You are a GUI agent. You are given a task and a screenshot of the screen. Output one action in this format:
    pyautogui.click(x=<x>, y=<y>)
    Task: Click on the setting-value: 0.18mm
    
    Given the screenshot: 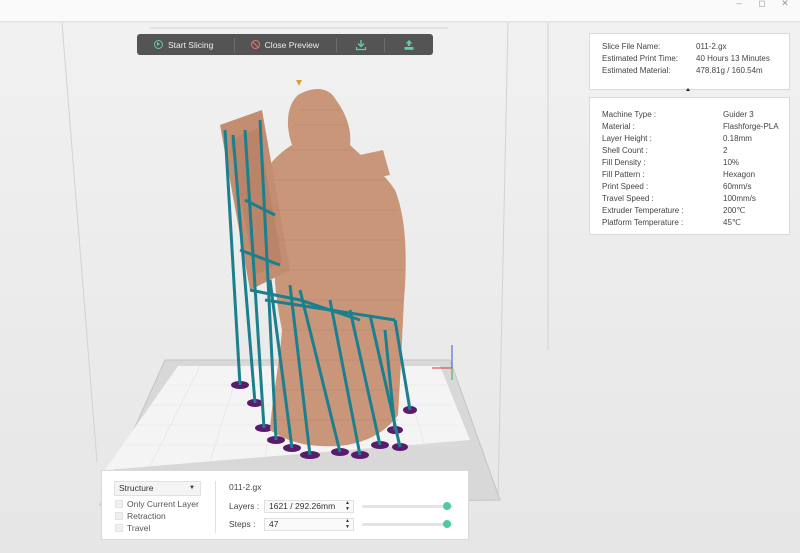 What is the action you would take?
    pyautogui.click(x=737, y=138)
    